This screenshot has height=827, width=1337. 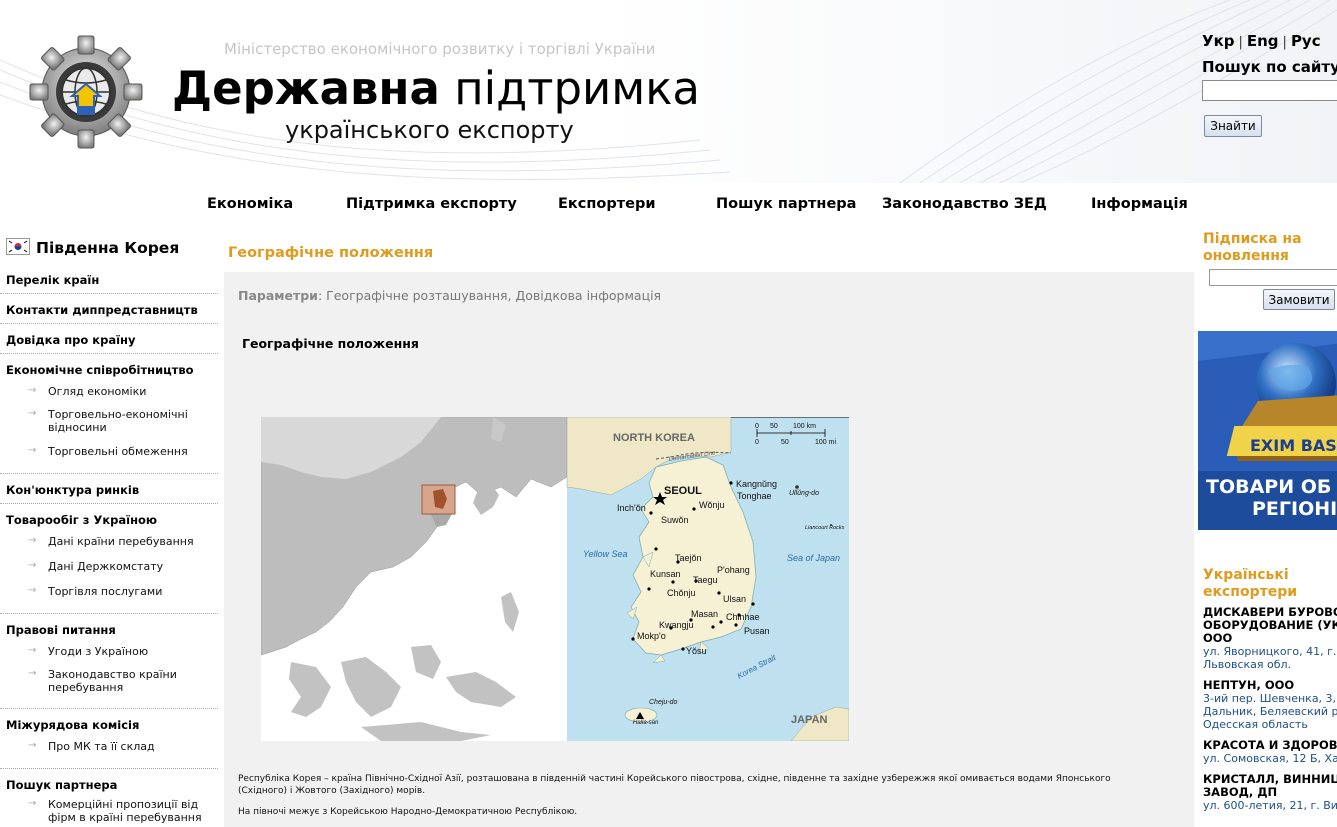 What do you see at coordinates (1218, 41) in the screenshot?
I see `lang-ukr-link: Укр` at bounding box center [1218, 41].